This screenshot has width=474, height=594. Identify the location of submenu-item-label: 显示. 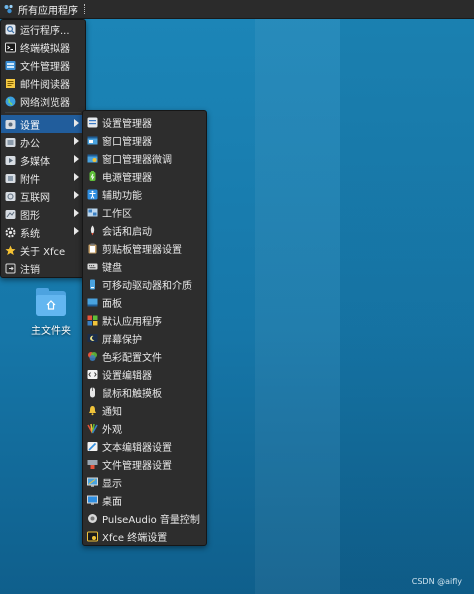
(112, 484).